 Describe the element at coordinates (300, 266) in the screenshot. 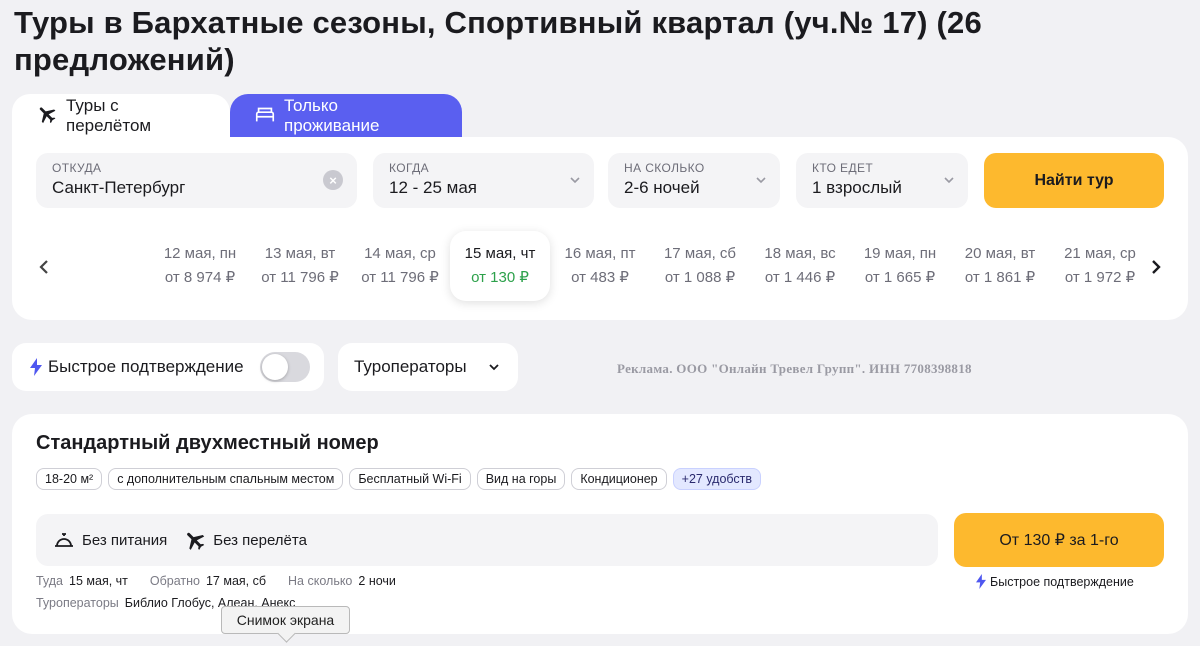

I see `date-option: 13 мая, вт от 11 796 ₽` at that location.